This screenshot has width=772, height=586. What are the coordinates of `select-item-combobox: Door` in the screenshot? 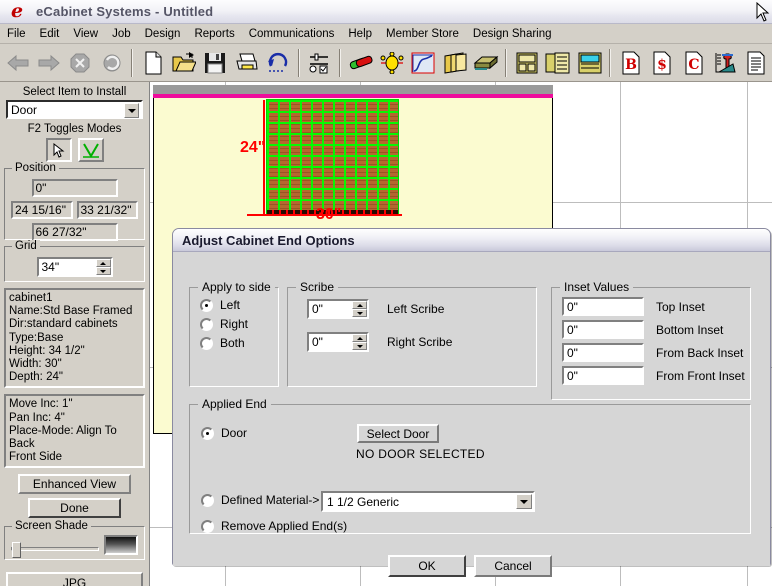 It's located at (74, 109).